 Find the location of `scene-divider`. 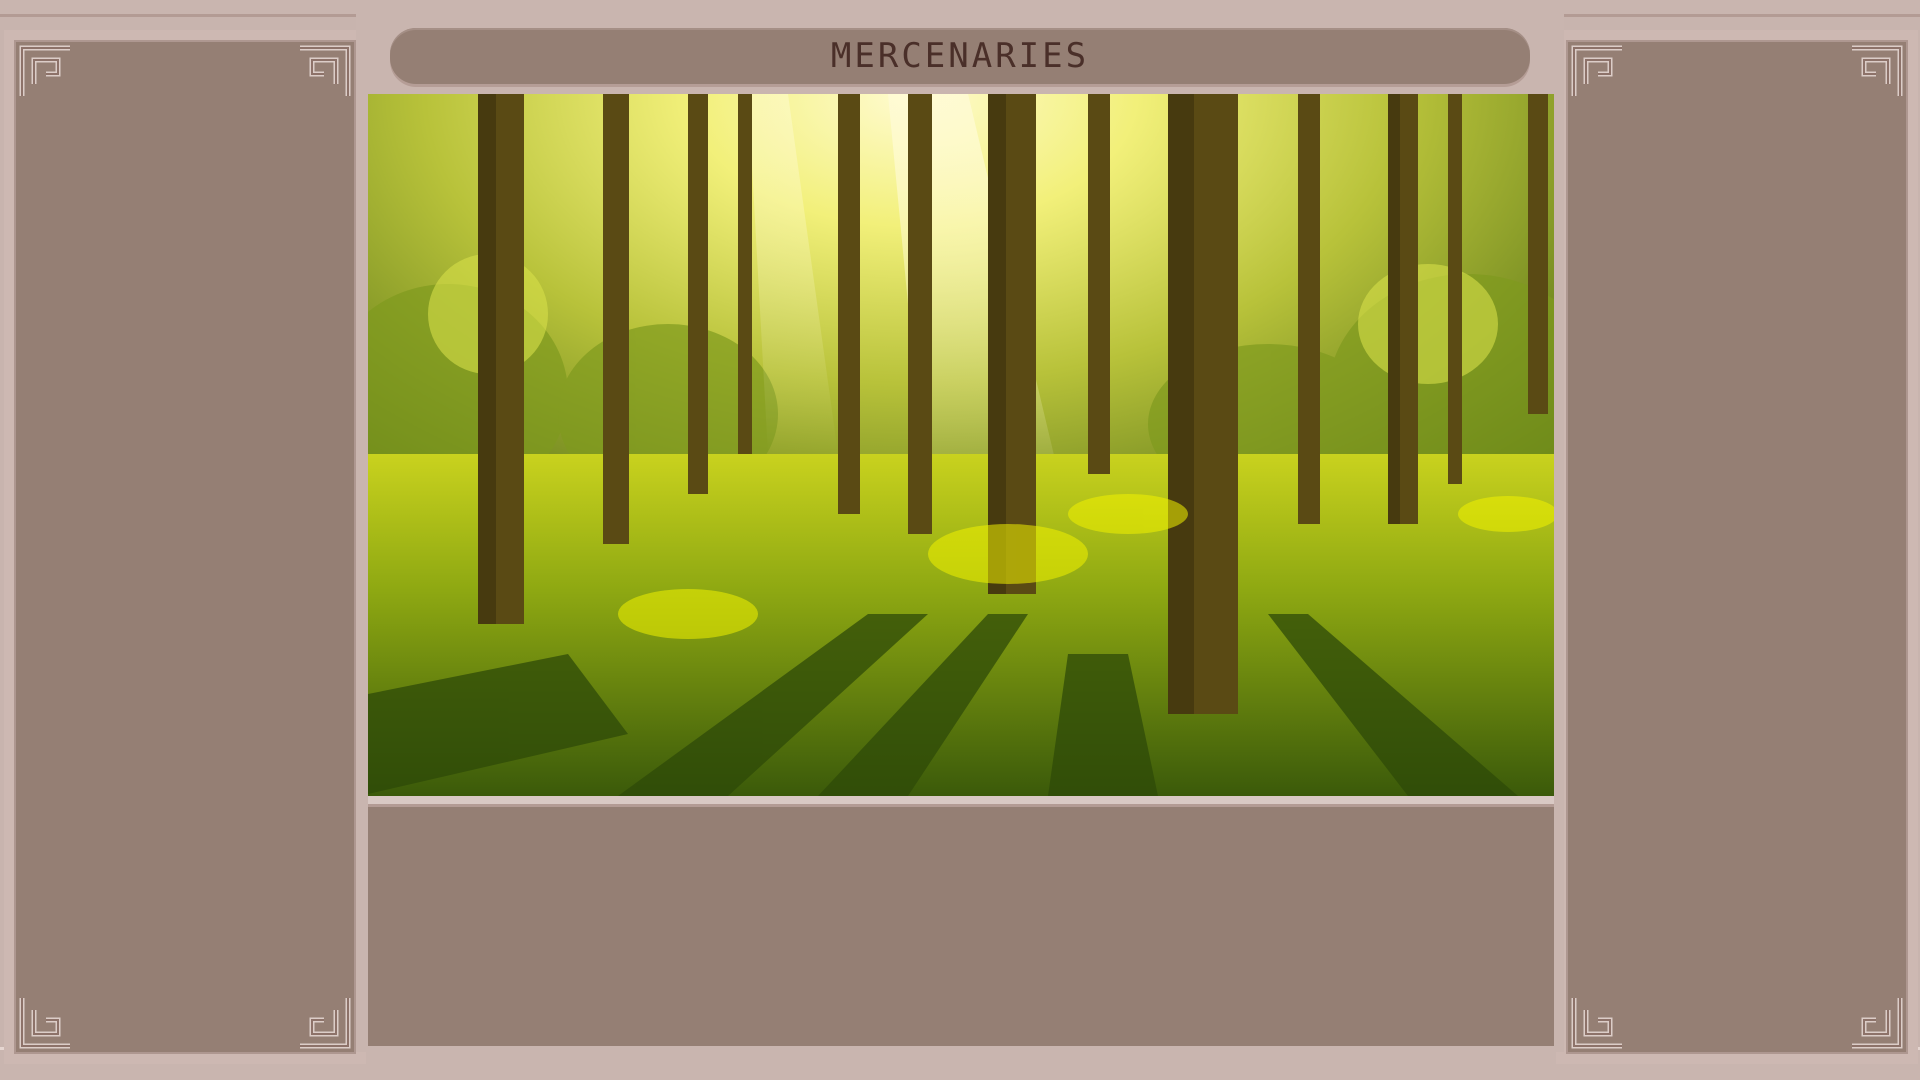

scene-divider is located at coordinates (961, 801).